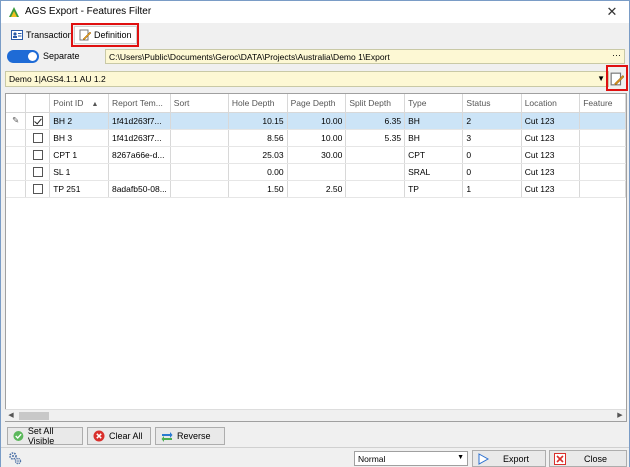 This screenshot has height=467, width=630. I want to click on tab-transaction: Transaction, so click(42, 35).